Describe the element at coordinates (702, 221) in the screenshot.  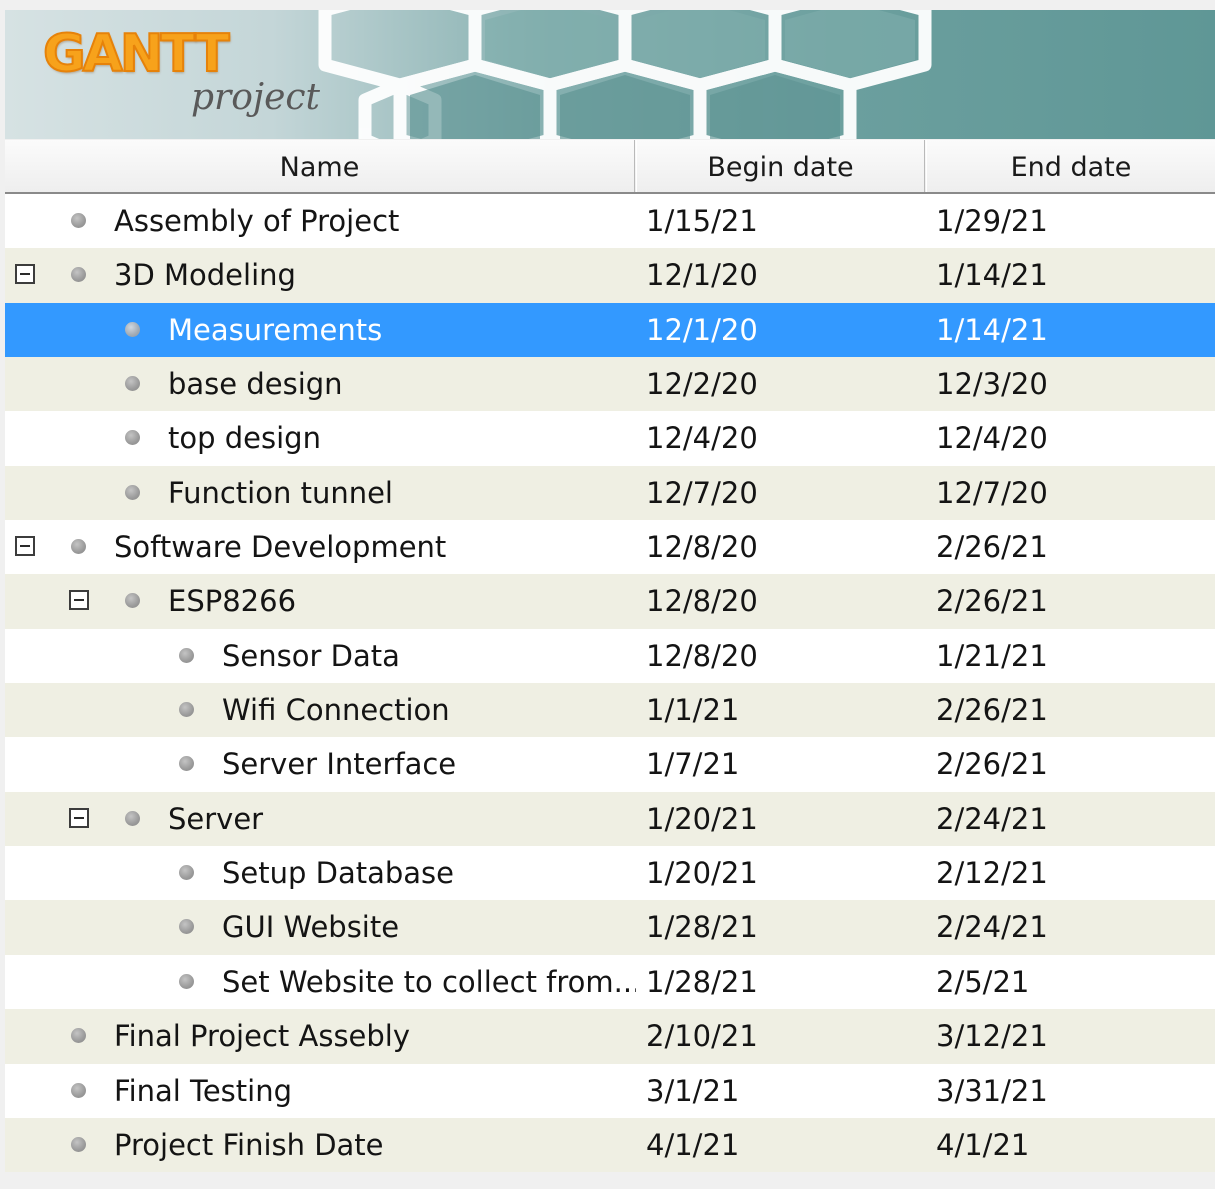
I see `task-begin-date: 1/15/21` at that location.